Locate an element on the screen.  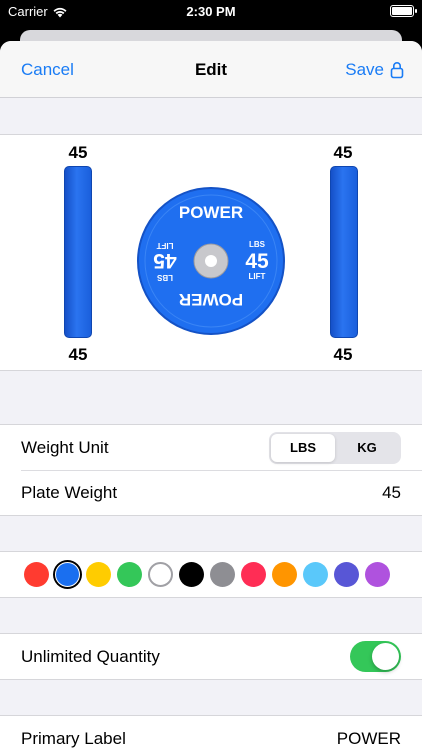
weight-unit-option-lbs: LBS is located at coordinates (303, 447).